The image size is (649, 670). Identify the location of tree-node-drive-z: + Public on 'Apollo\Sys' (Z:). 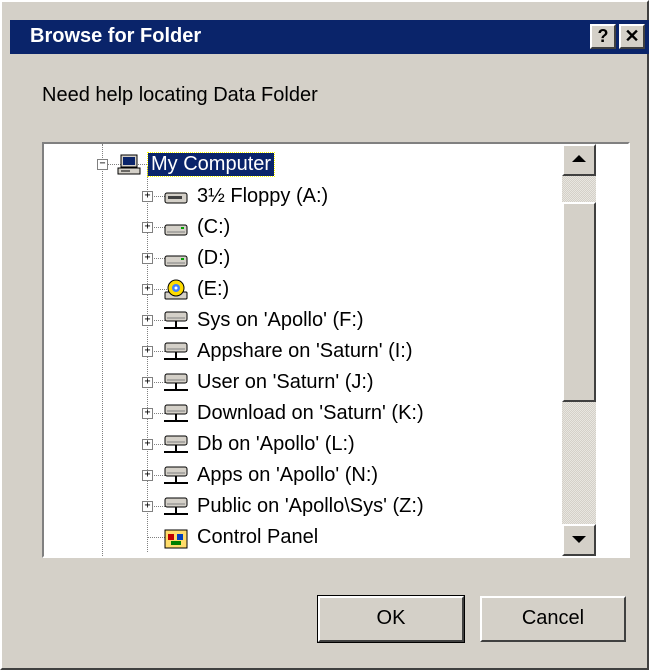
(320, 506).